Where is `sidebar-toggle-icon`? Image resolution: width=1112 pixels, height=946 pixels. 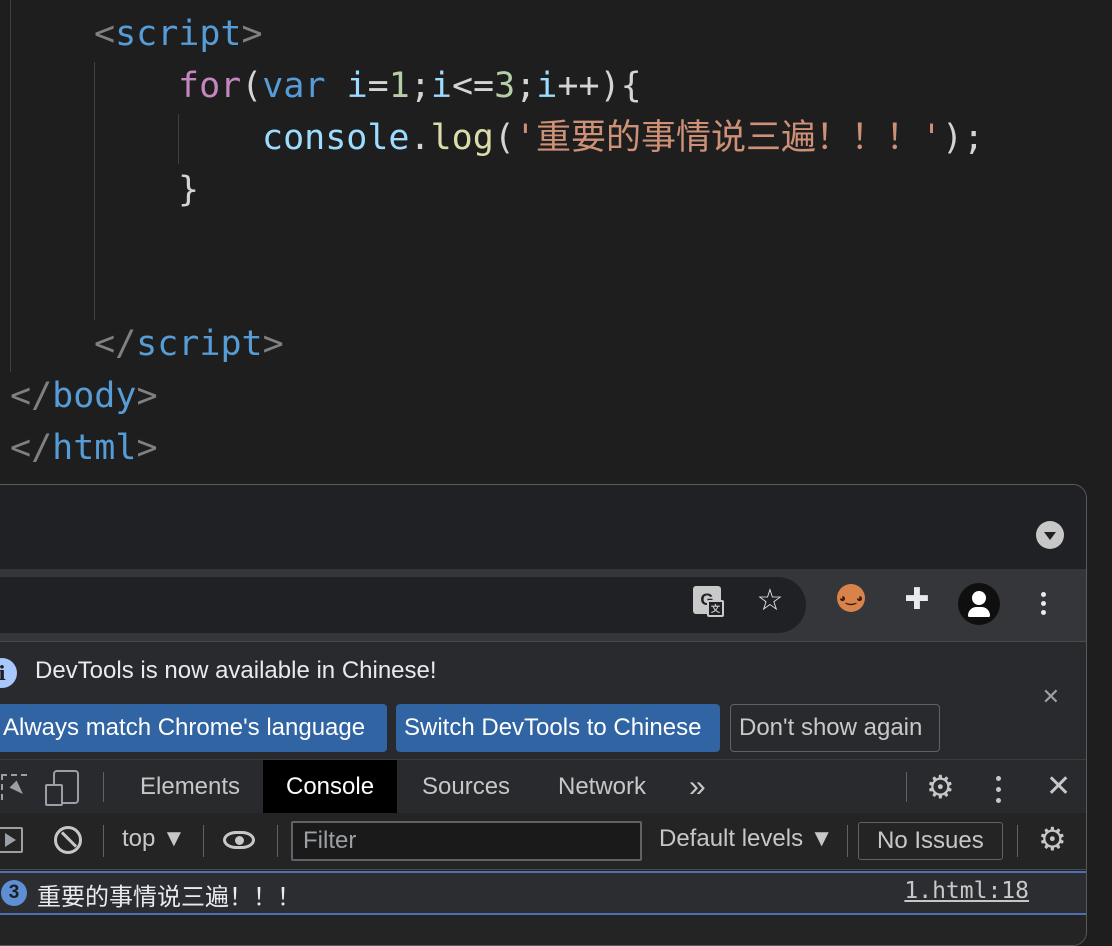 sidebar-toggle-icon is located at coordinates (11, 840).